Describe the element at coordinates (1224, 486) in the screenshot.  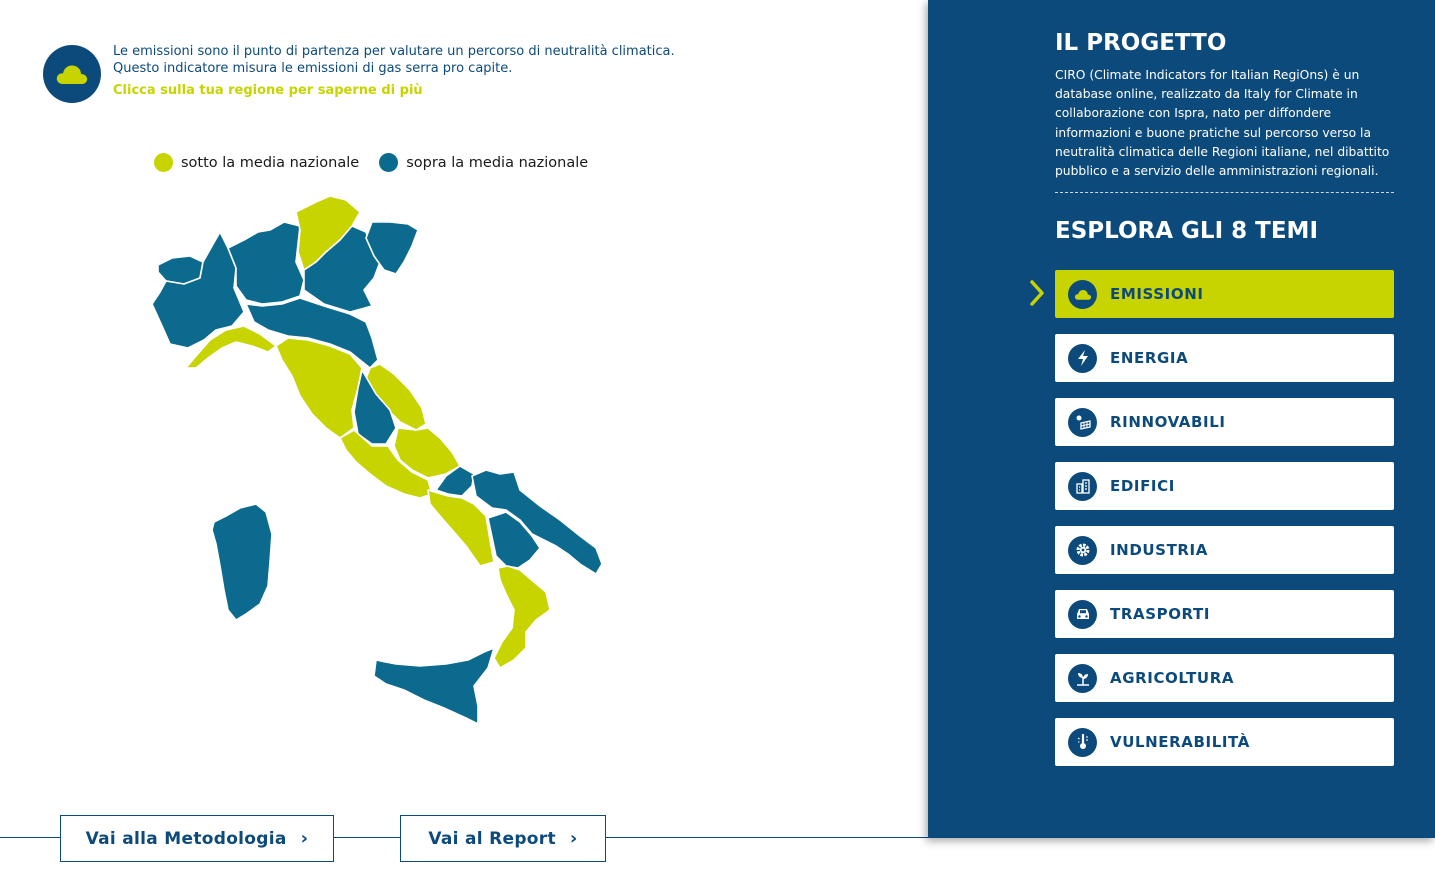
I see `theme-edifici: EDIFICI` at that location.